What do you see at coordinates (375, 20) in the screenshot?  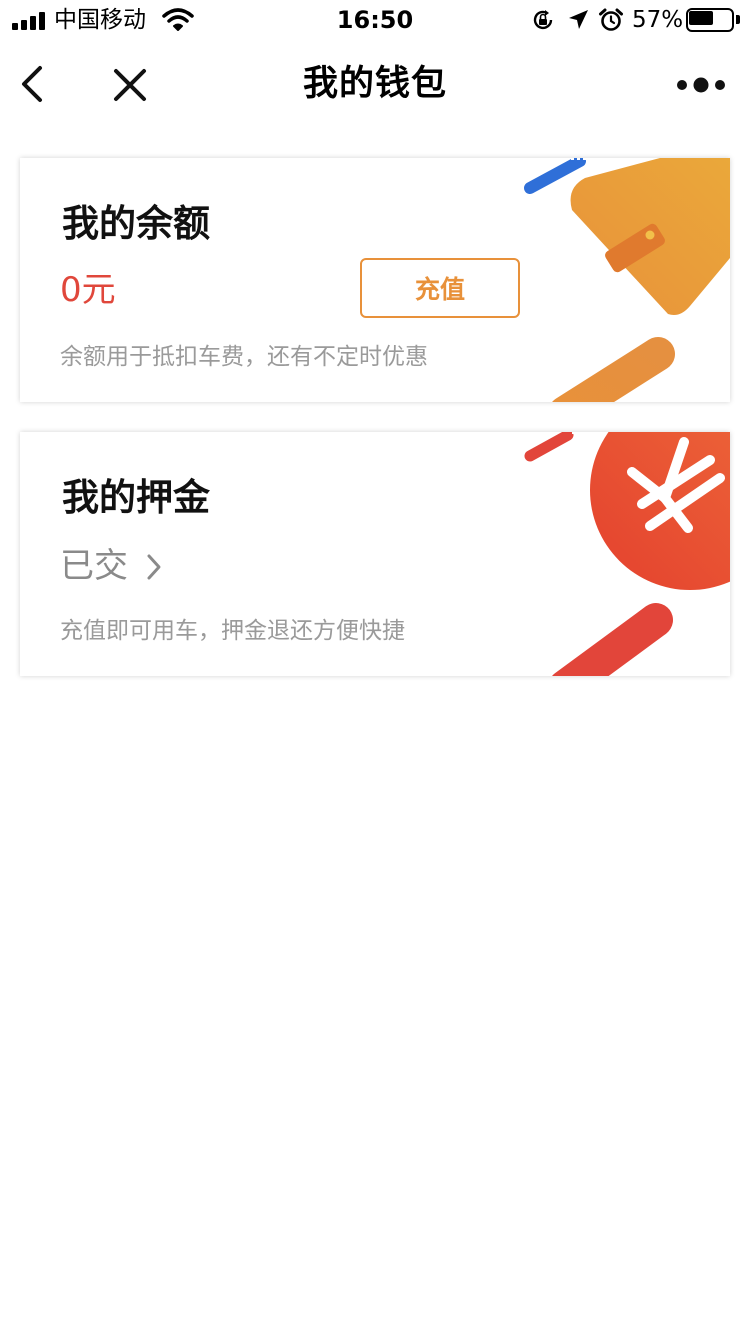 I see `status-bar: 中国移动 16:50 57%` at bounding box center [375, 20].